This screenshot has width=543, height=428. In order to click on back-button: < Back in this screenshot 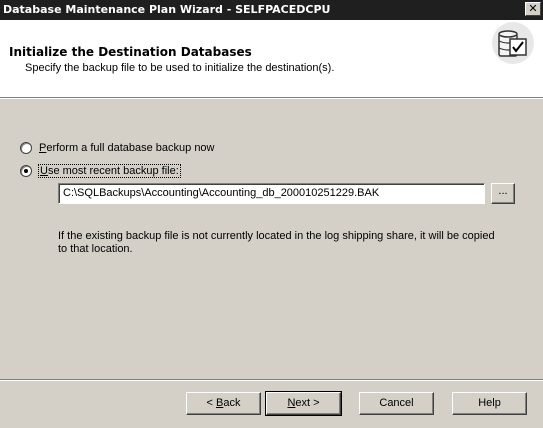, I will do `click(223, 403)`.